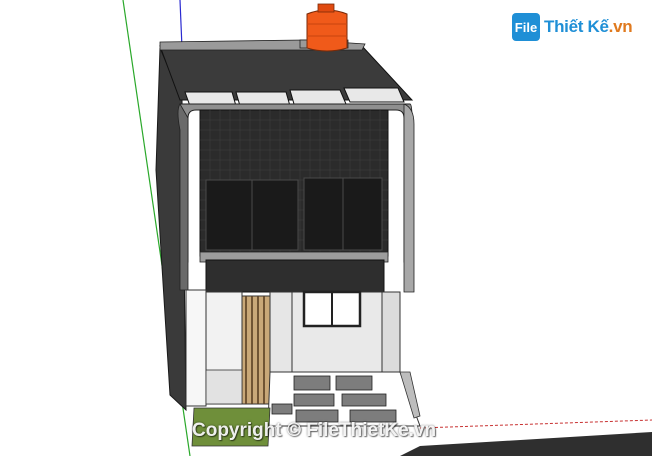 The width and height of the screenshot is (652, 461). I want to click on water-tank, so click(327, 30).